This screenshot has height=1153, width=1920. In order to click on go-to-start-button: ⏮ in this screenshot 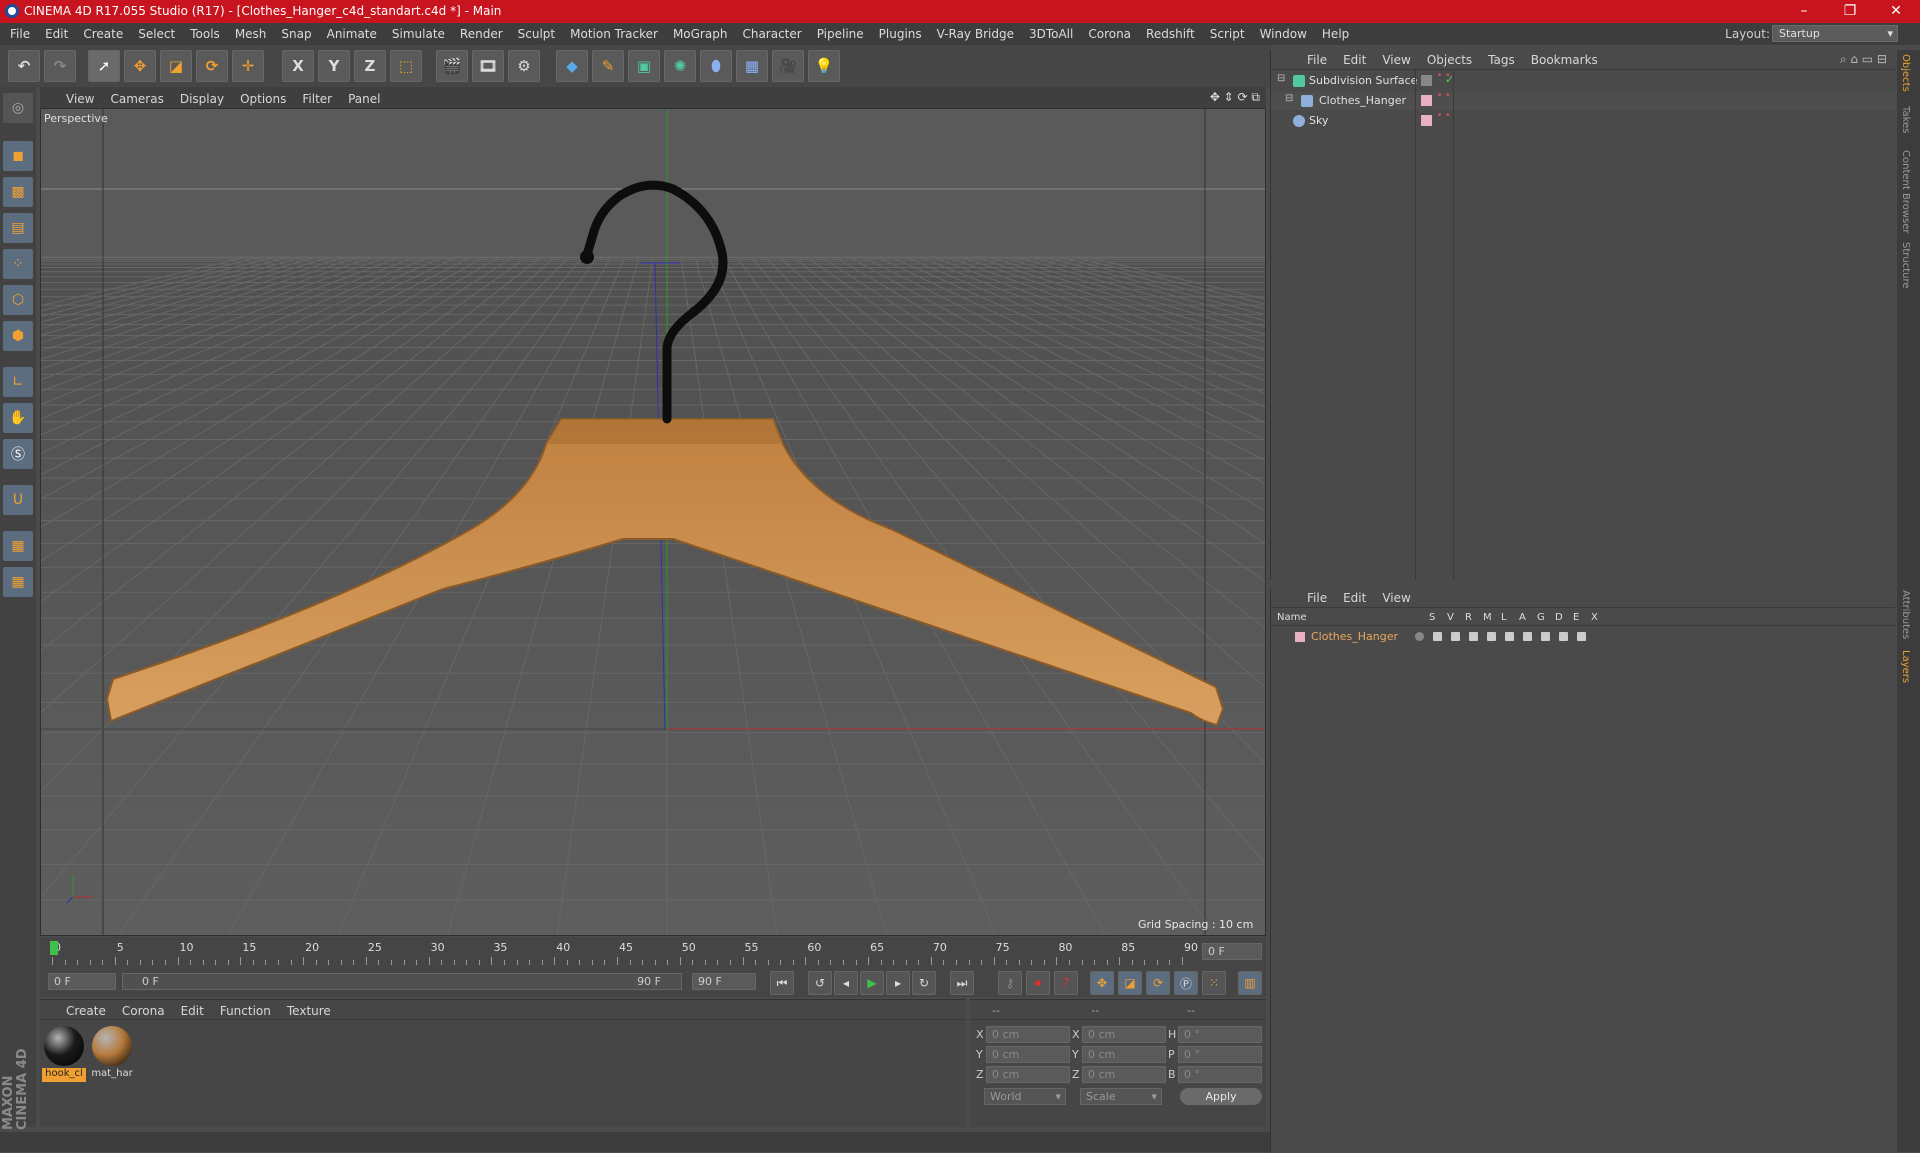, I will do `click(782, 983)`.